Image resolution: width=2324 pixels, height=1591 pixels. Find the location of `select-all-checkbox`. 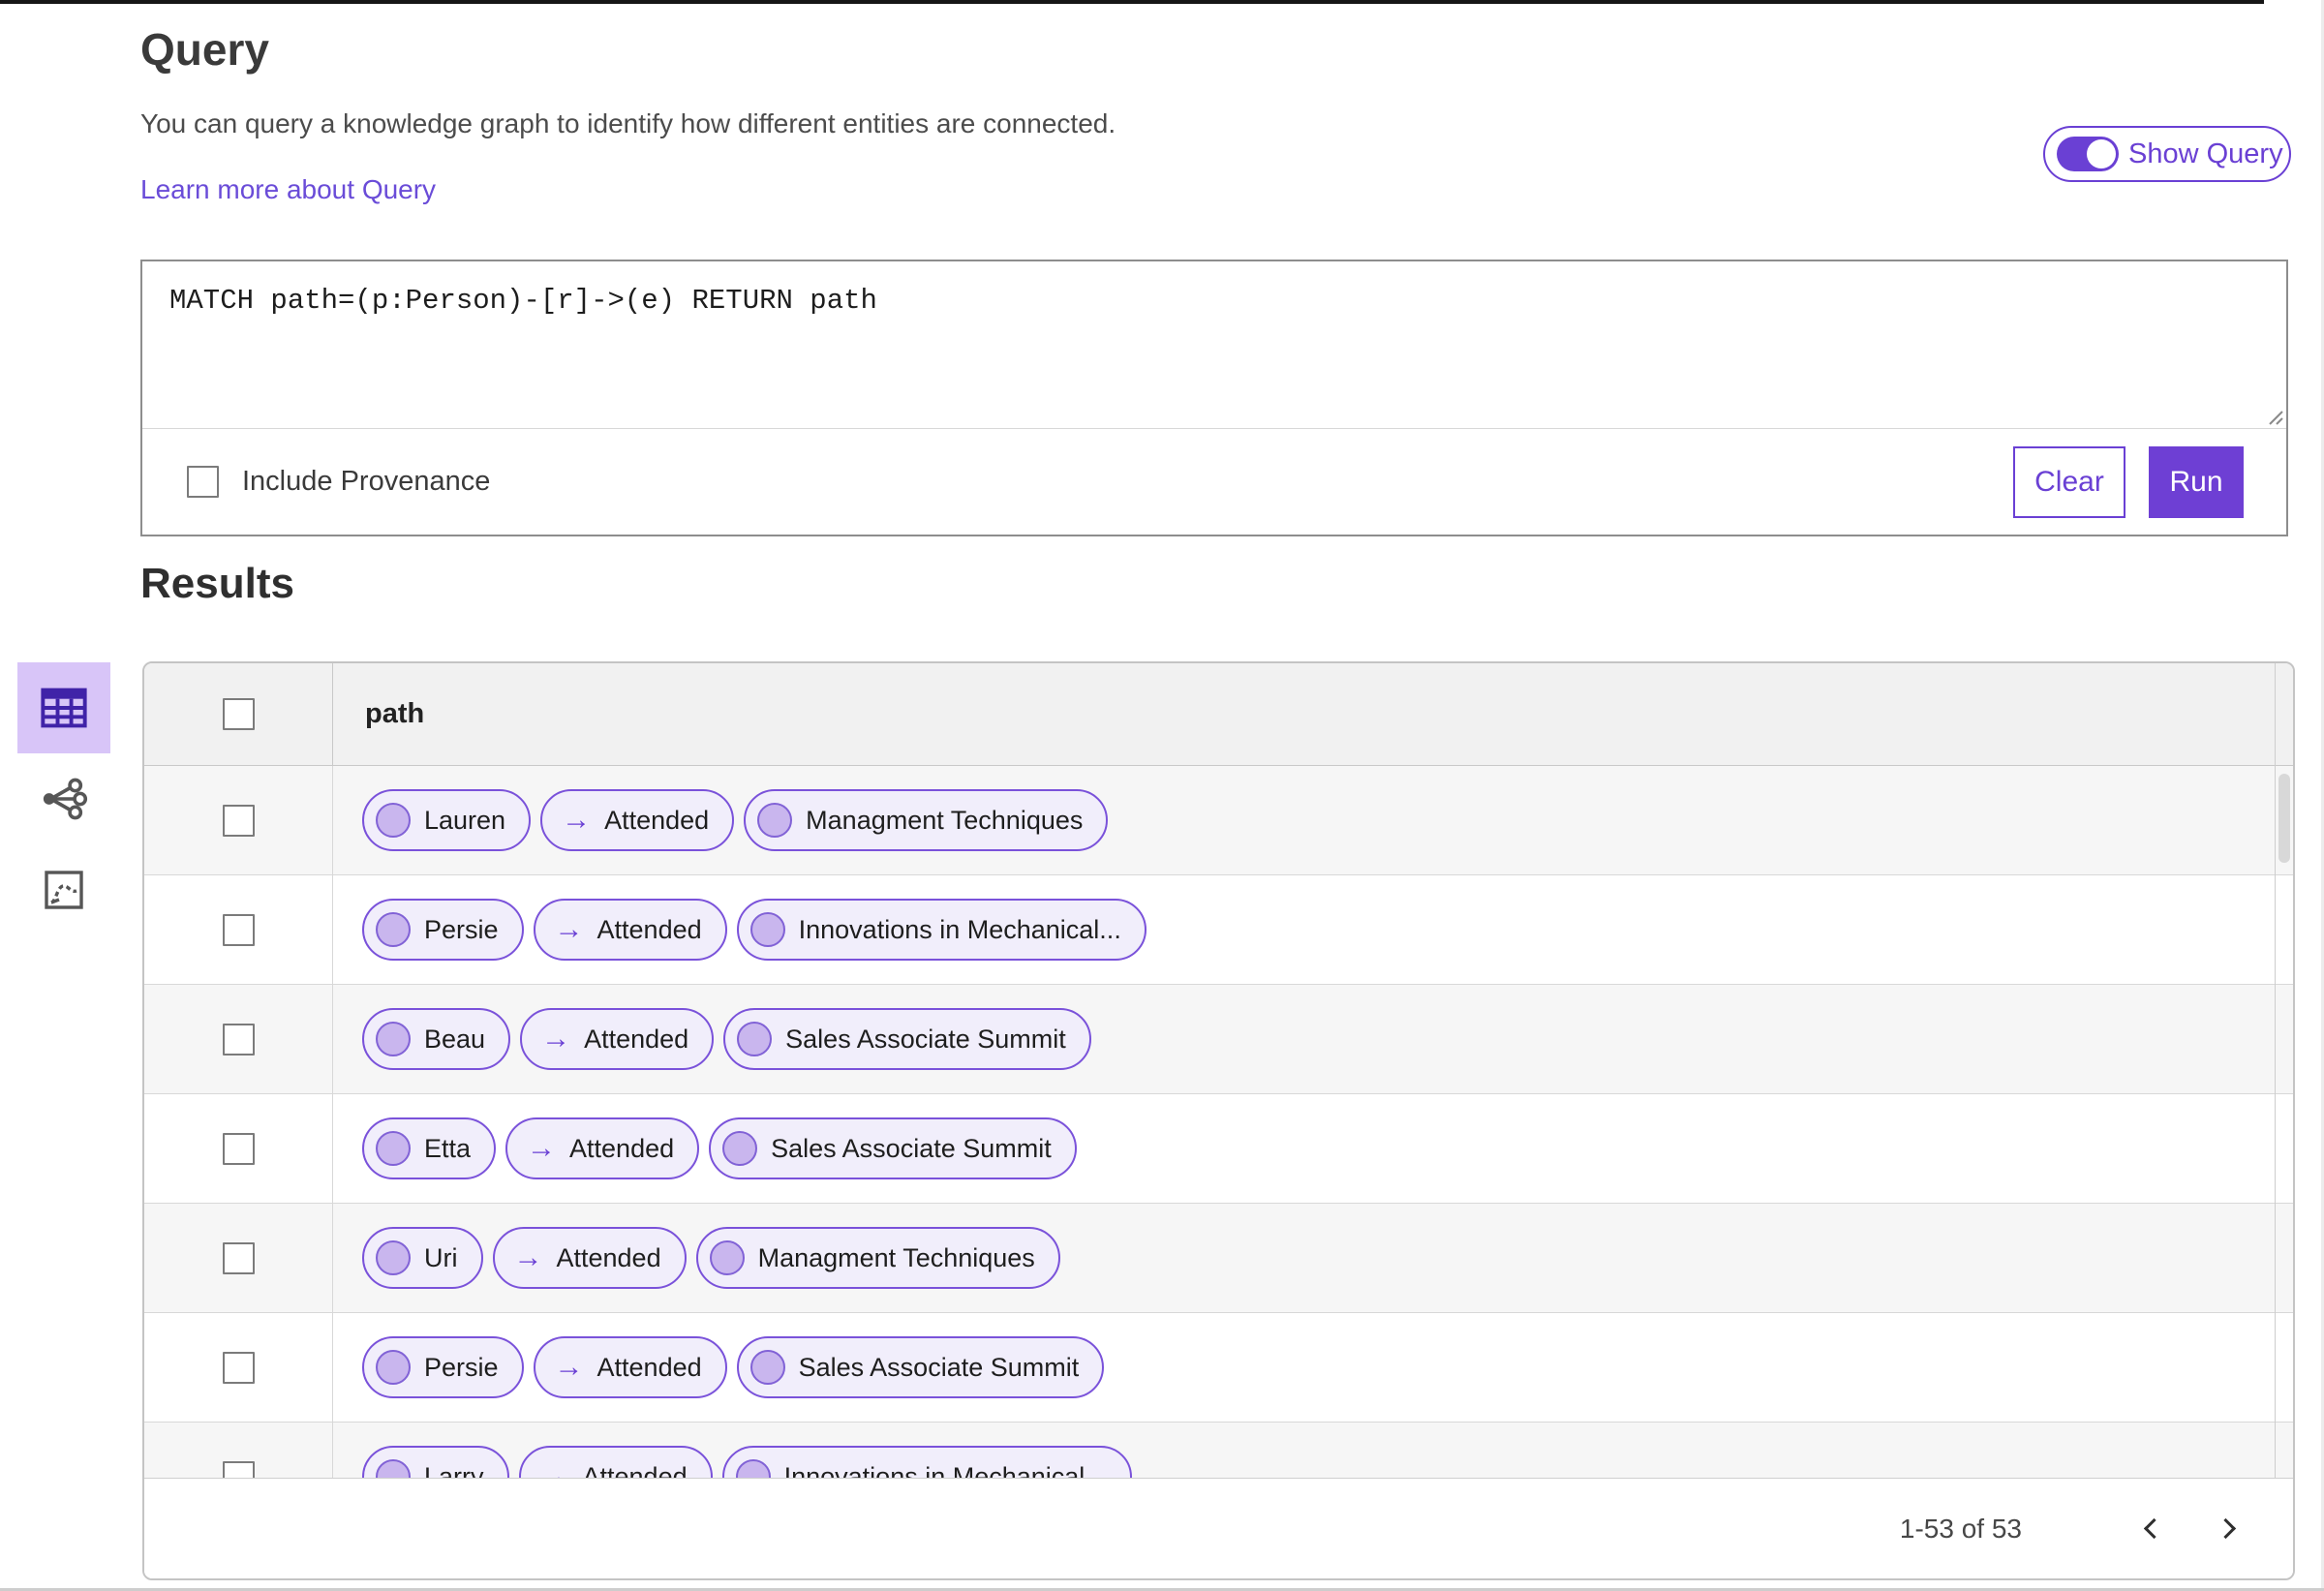

select-all-checkbox is located at coordinates (239, 714).